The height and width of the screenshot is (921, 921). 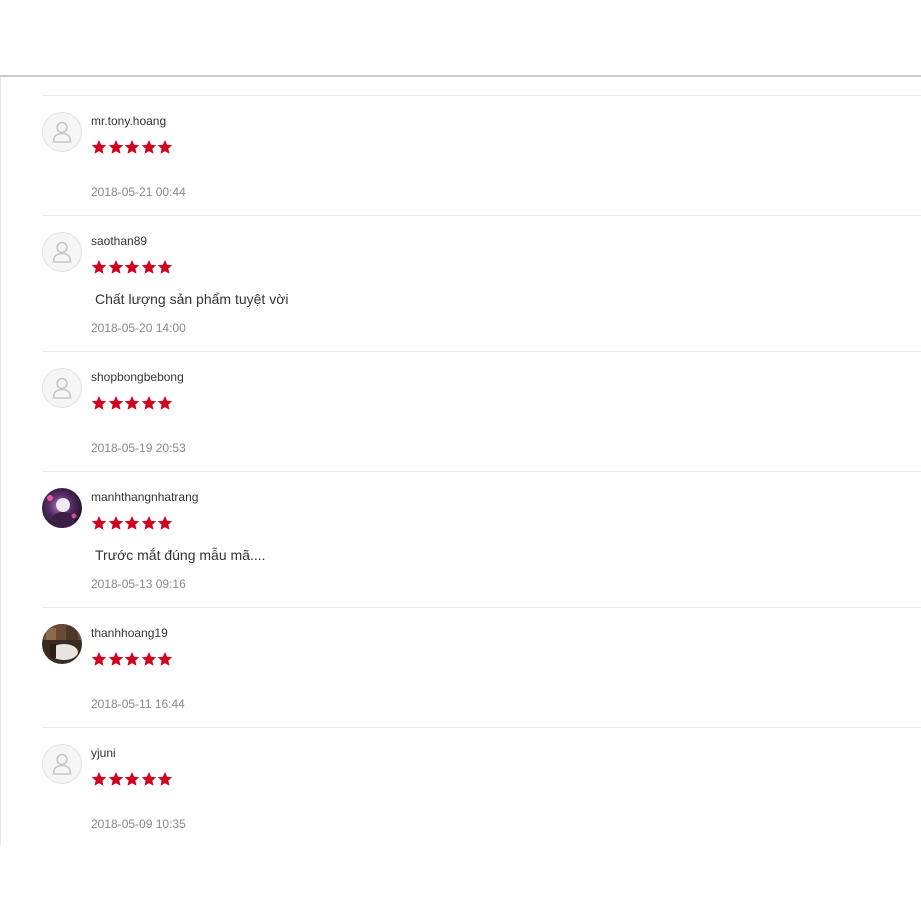 I want to click on review-item: shopbongbebong 2018-05-19 20:53, so click(x=481, y=411).